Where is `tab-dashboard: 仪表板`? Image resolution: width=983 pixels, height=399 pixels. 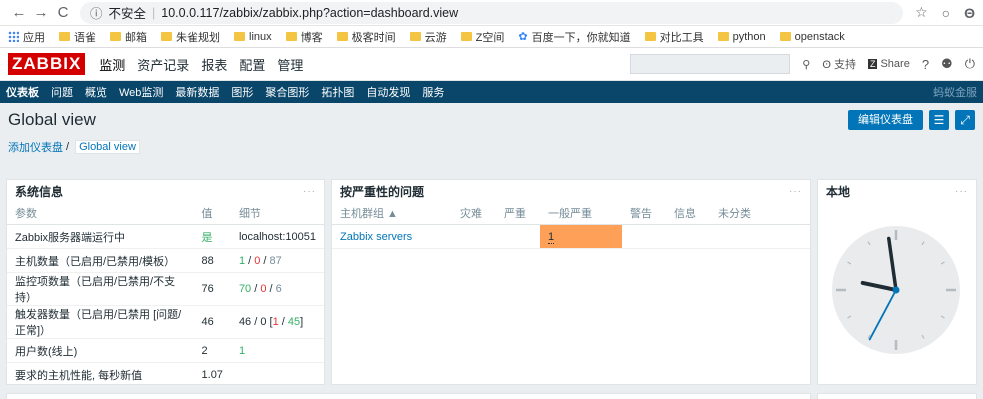 tab-dashboard: 仪表板 is located at coordinates (22, 92).